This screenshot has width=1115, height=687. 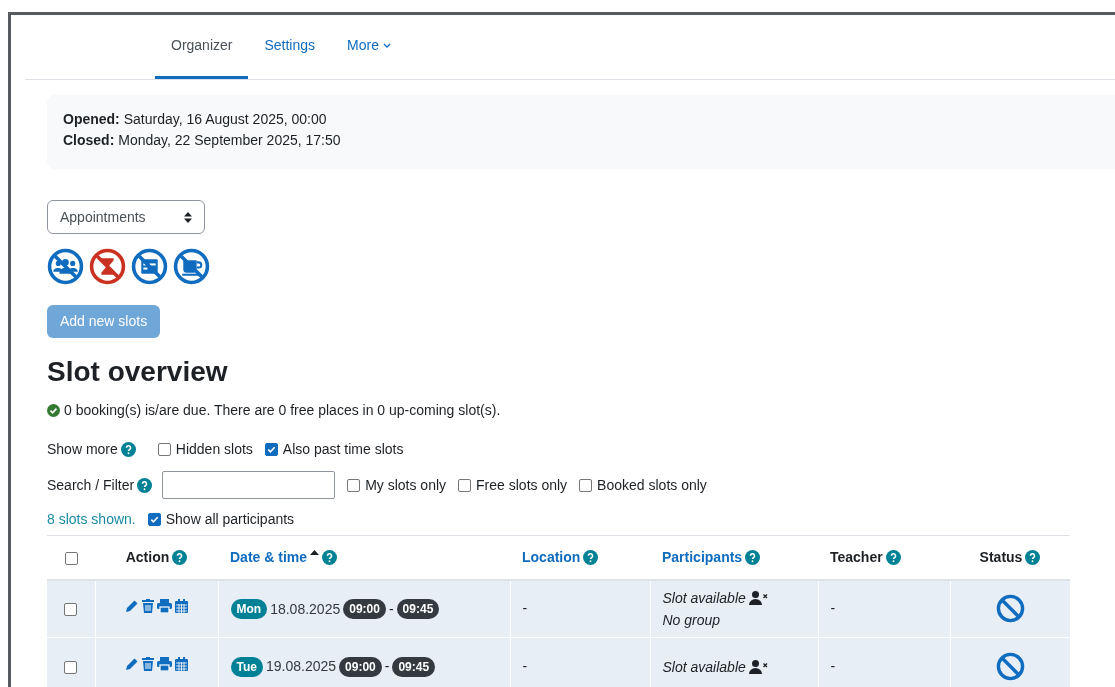 What do you see at coordinates (246, 666) in the screenshot?
I see `weekday-badge: Tue` at bounding box center [246, 666].